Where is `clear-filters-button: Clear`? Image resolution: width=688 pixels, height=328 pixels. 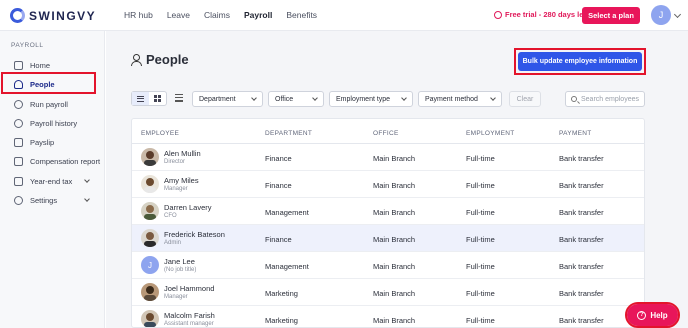 clear-filters-button: Clear is located at coordinates (525, 99).